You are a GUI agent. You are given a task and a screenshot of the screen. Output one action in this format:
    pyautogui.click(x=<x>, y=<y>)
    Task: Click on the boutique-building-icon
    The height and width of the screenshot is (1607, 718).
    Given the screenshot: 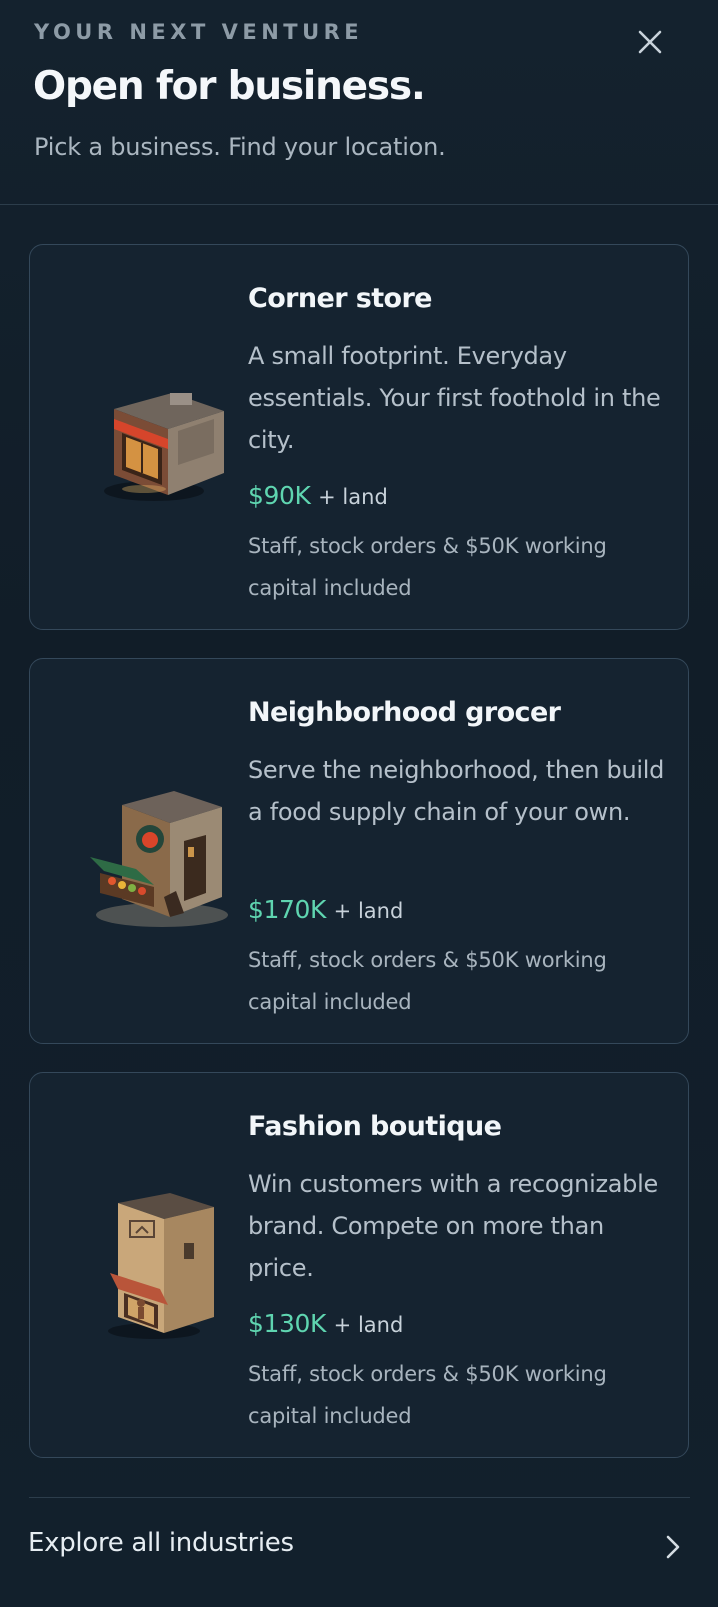 What is the action you would take?
    pyautogui.click(x=161, y=1266)
    